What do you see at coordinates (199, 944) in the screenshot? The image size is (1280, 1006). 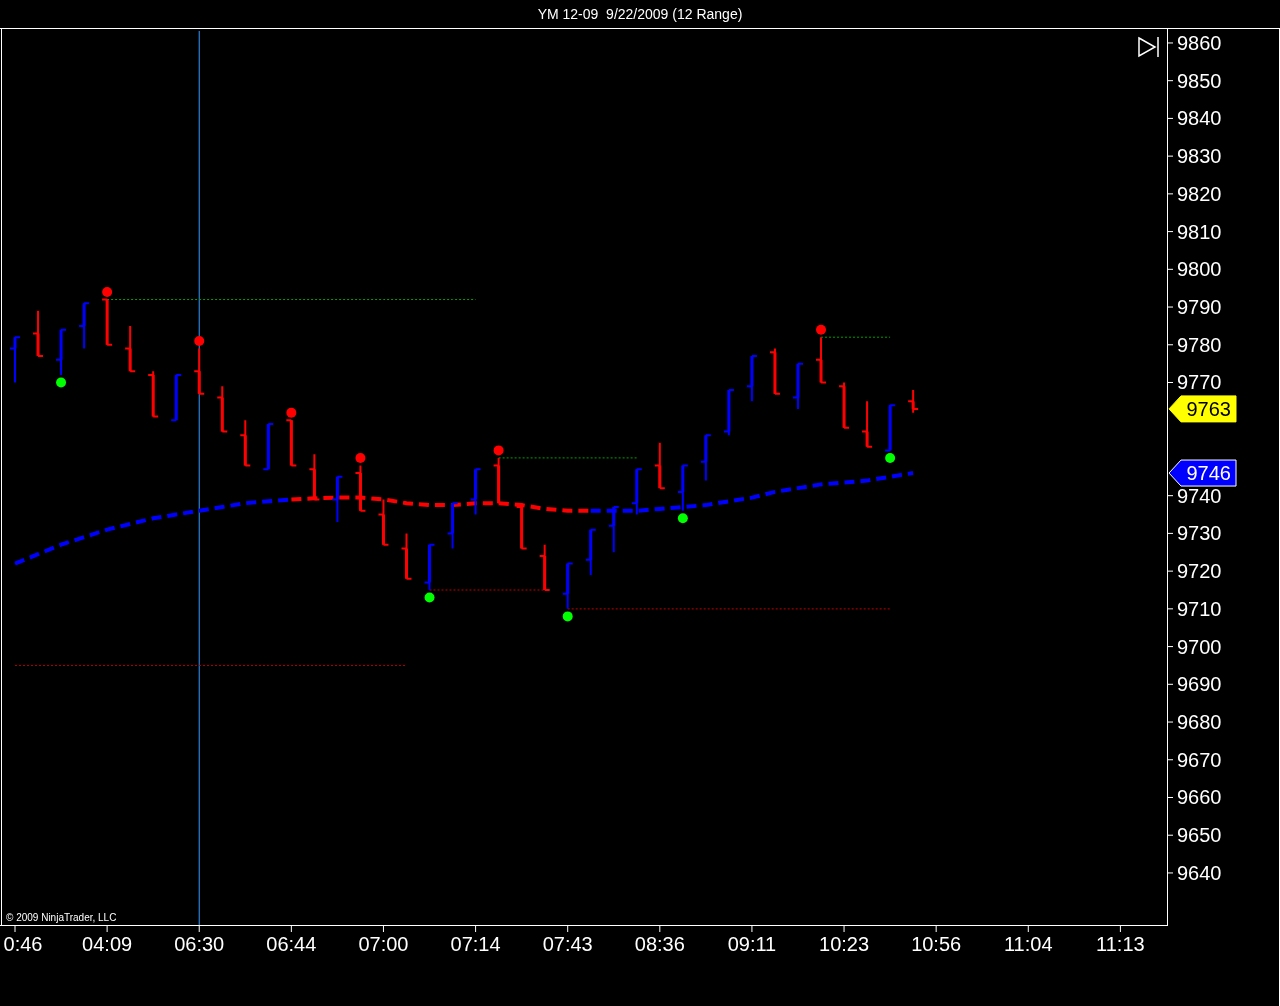 I see `axis-label: 06:30` at bounding box center [199, 944].